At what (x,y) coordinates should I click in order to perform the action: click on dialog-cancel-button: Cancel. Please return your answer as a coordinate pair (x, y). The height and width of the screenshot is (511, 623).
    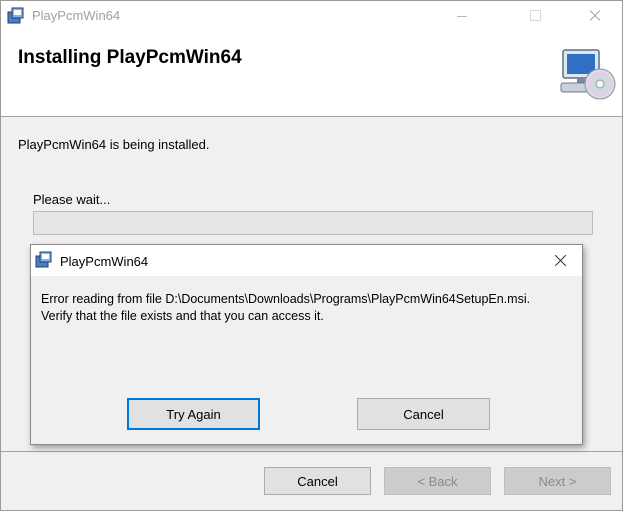
    Looking at the image, I should click on (423, 414).